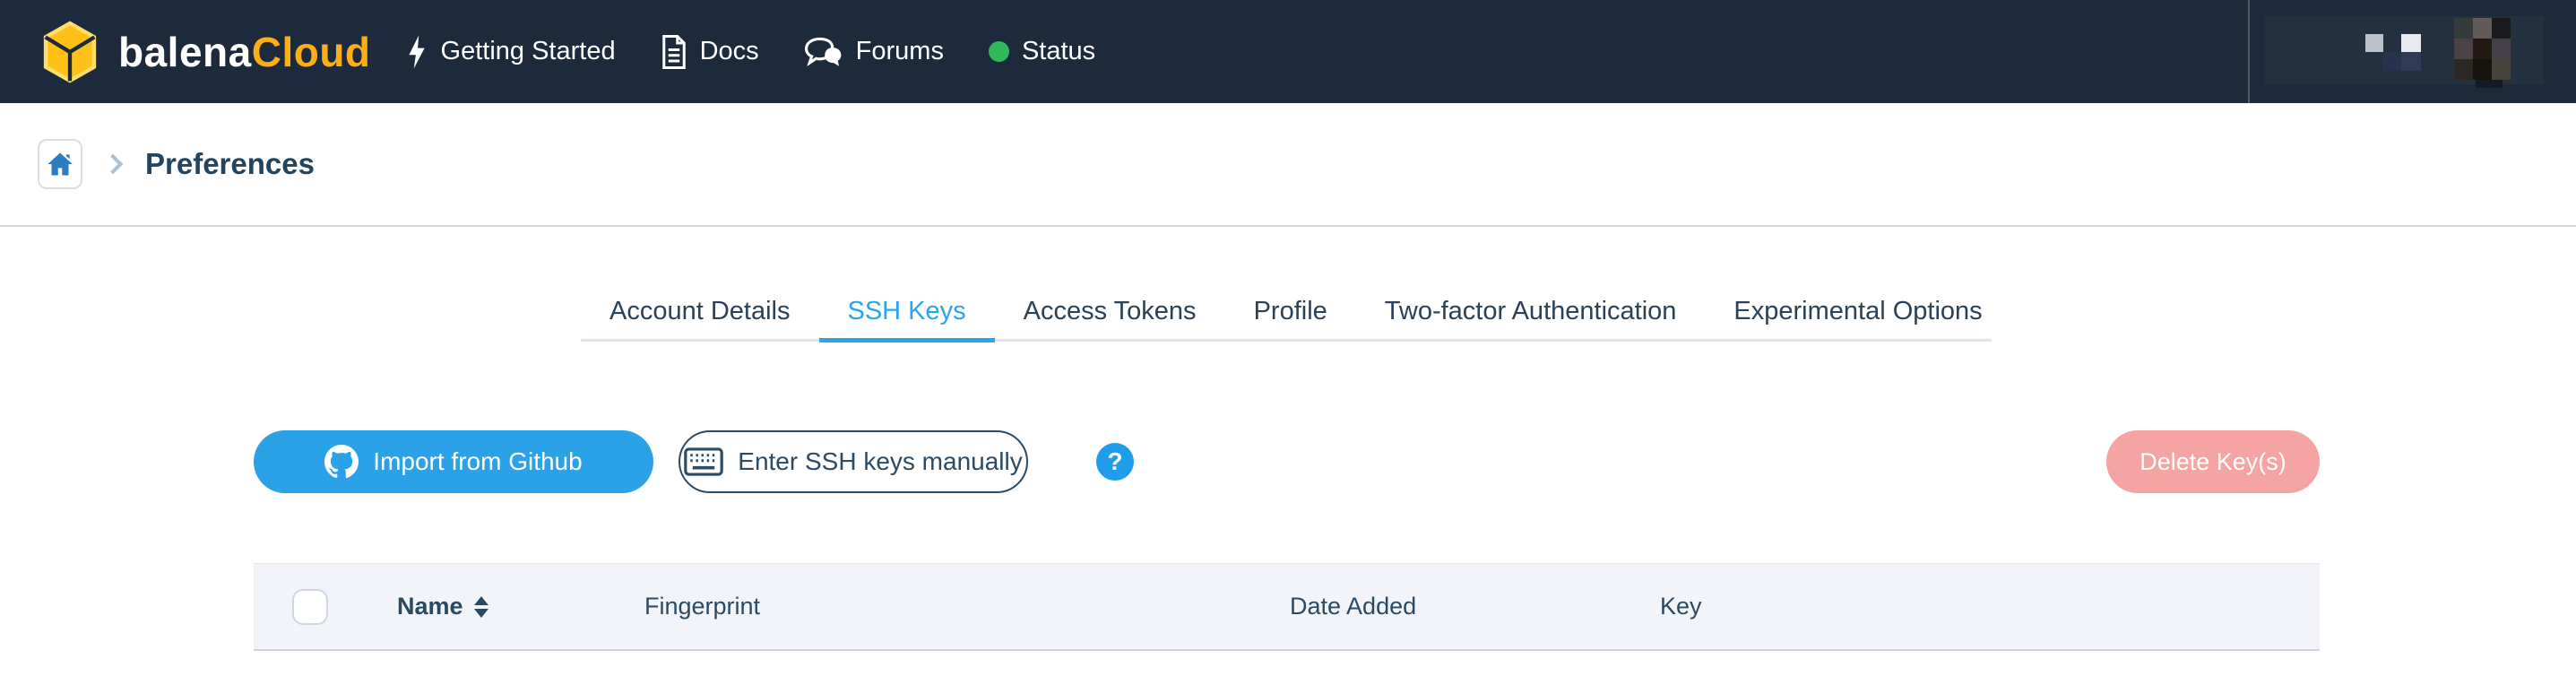 The image size is (2576, 685). What do you see at coordinates (2482, 53) in the screenshot?
I see `redacted-avatar-mosaic` at bounding box center [2482, 53].